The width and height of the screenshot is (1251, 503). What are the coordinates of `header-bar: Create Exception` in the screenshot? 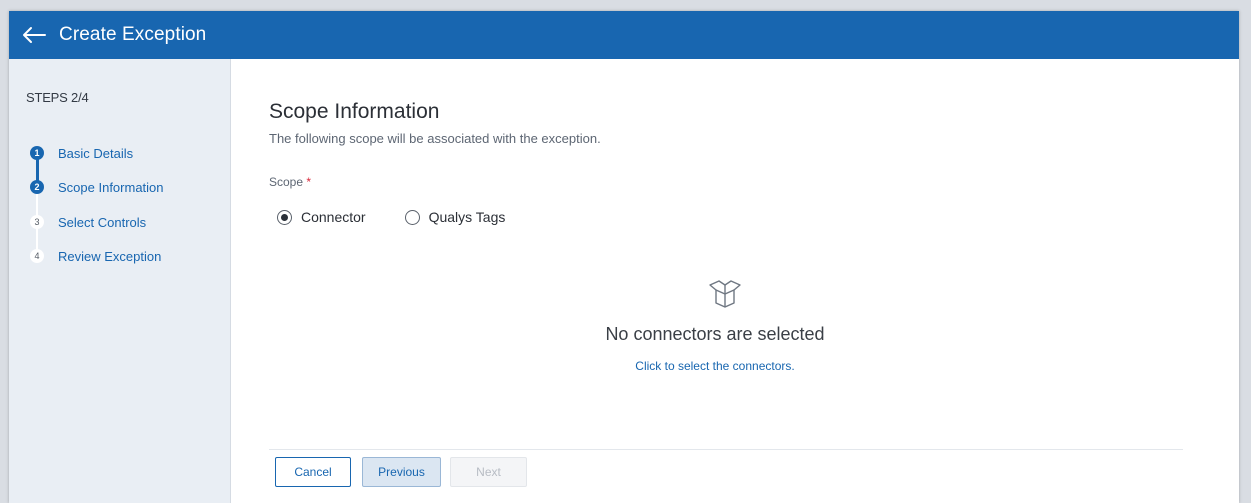 It's located at (624, 35).